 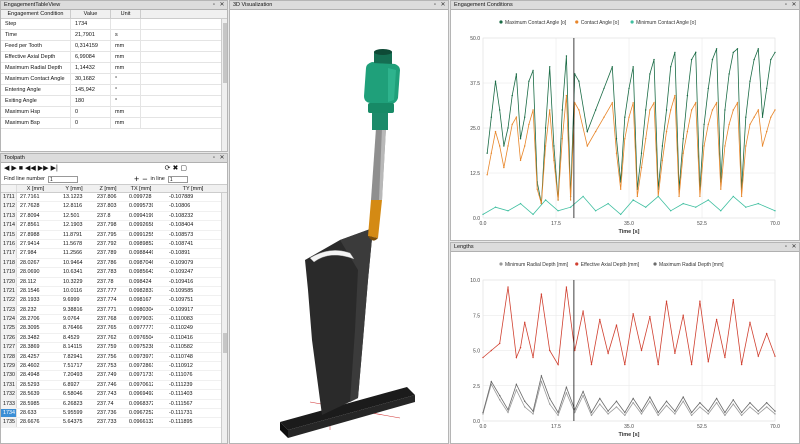 I want to click on col-header-z: Z [mm], so click(x=102, y=188).